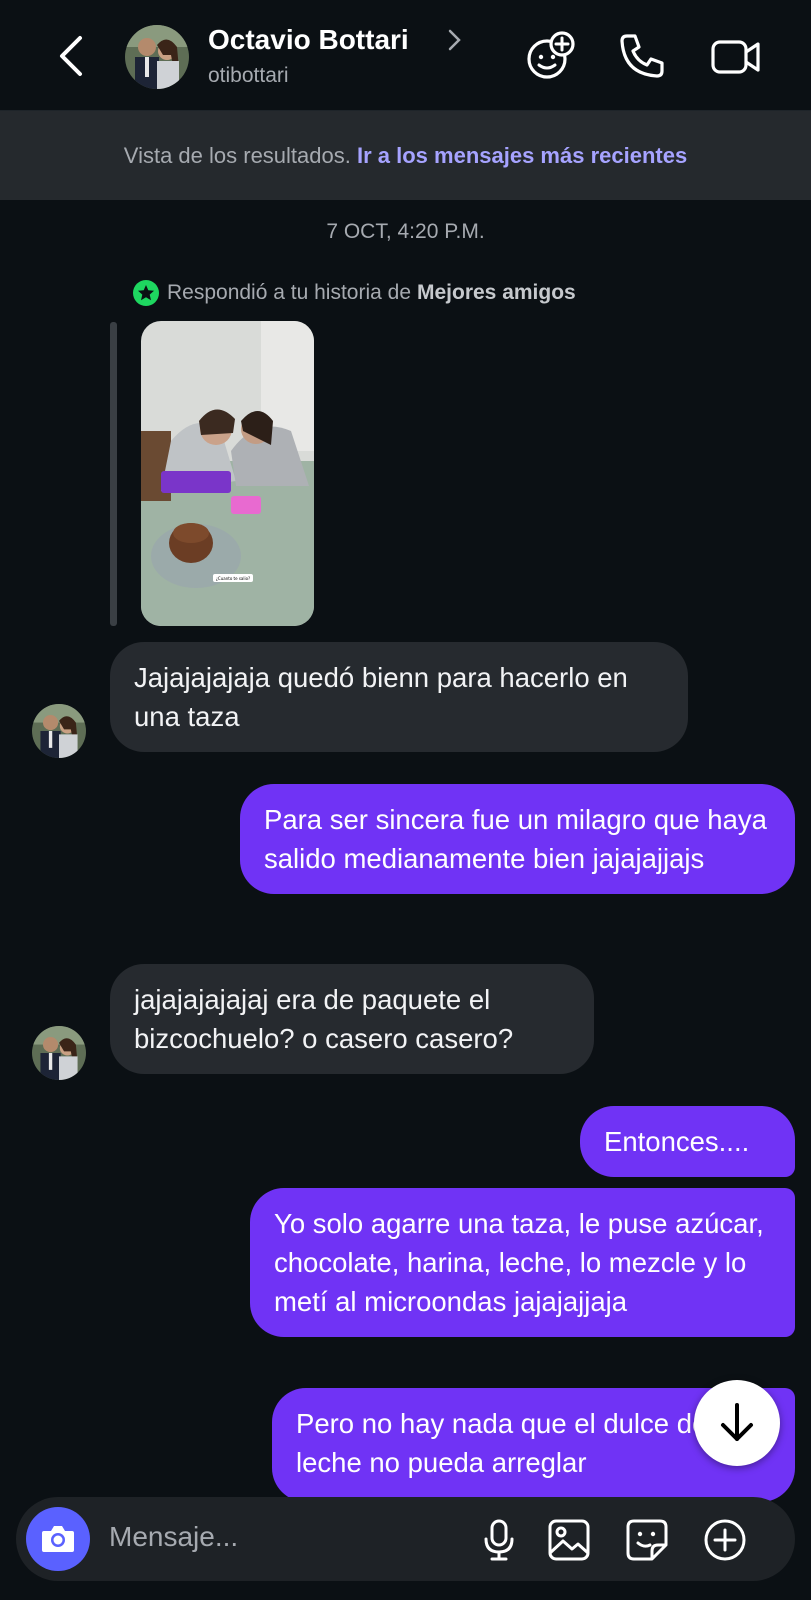 This screenshot has height=1600, width=811. What do you see at coordinates (736, 56) in the screenshot?
I see `video-camera-icon` at bounding box center [736, 56].